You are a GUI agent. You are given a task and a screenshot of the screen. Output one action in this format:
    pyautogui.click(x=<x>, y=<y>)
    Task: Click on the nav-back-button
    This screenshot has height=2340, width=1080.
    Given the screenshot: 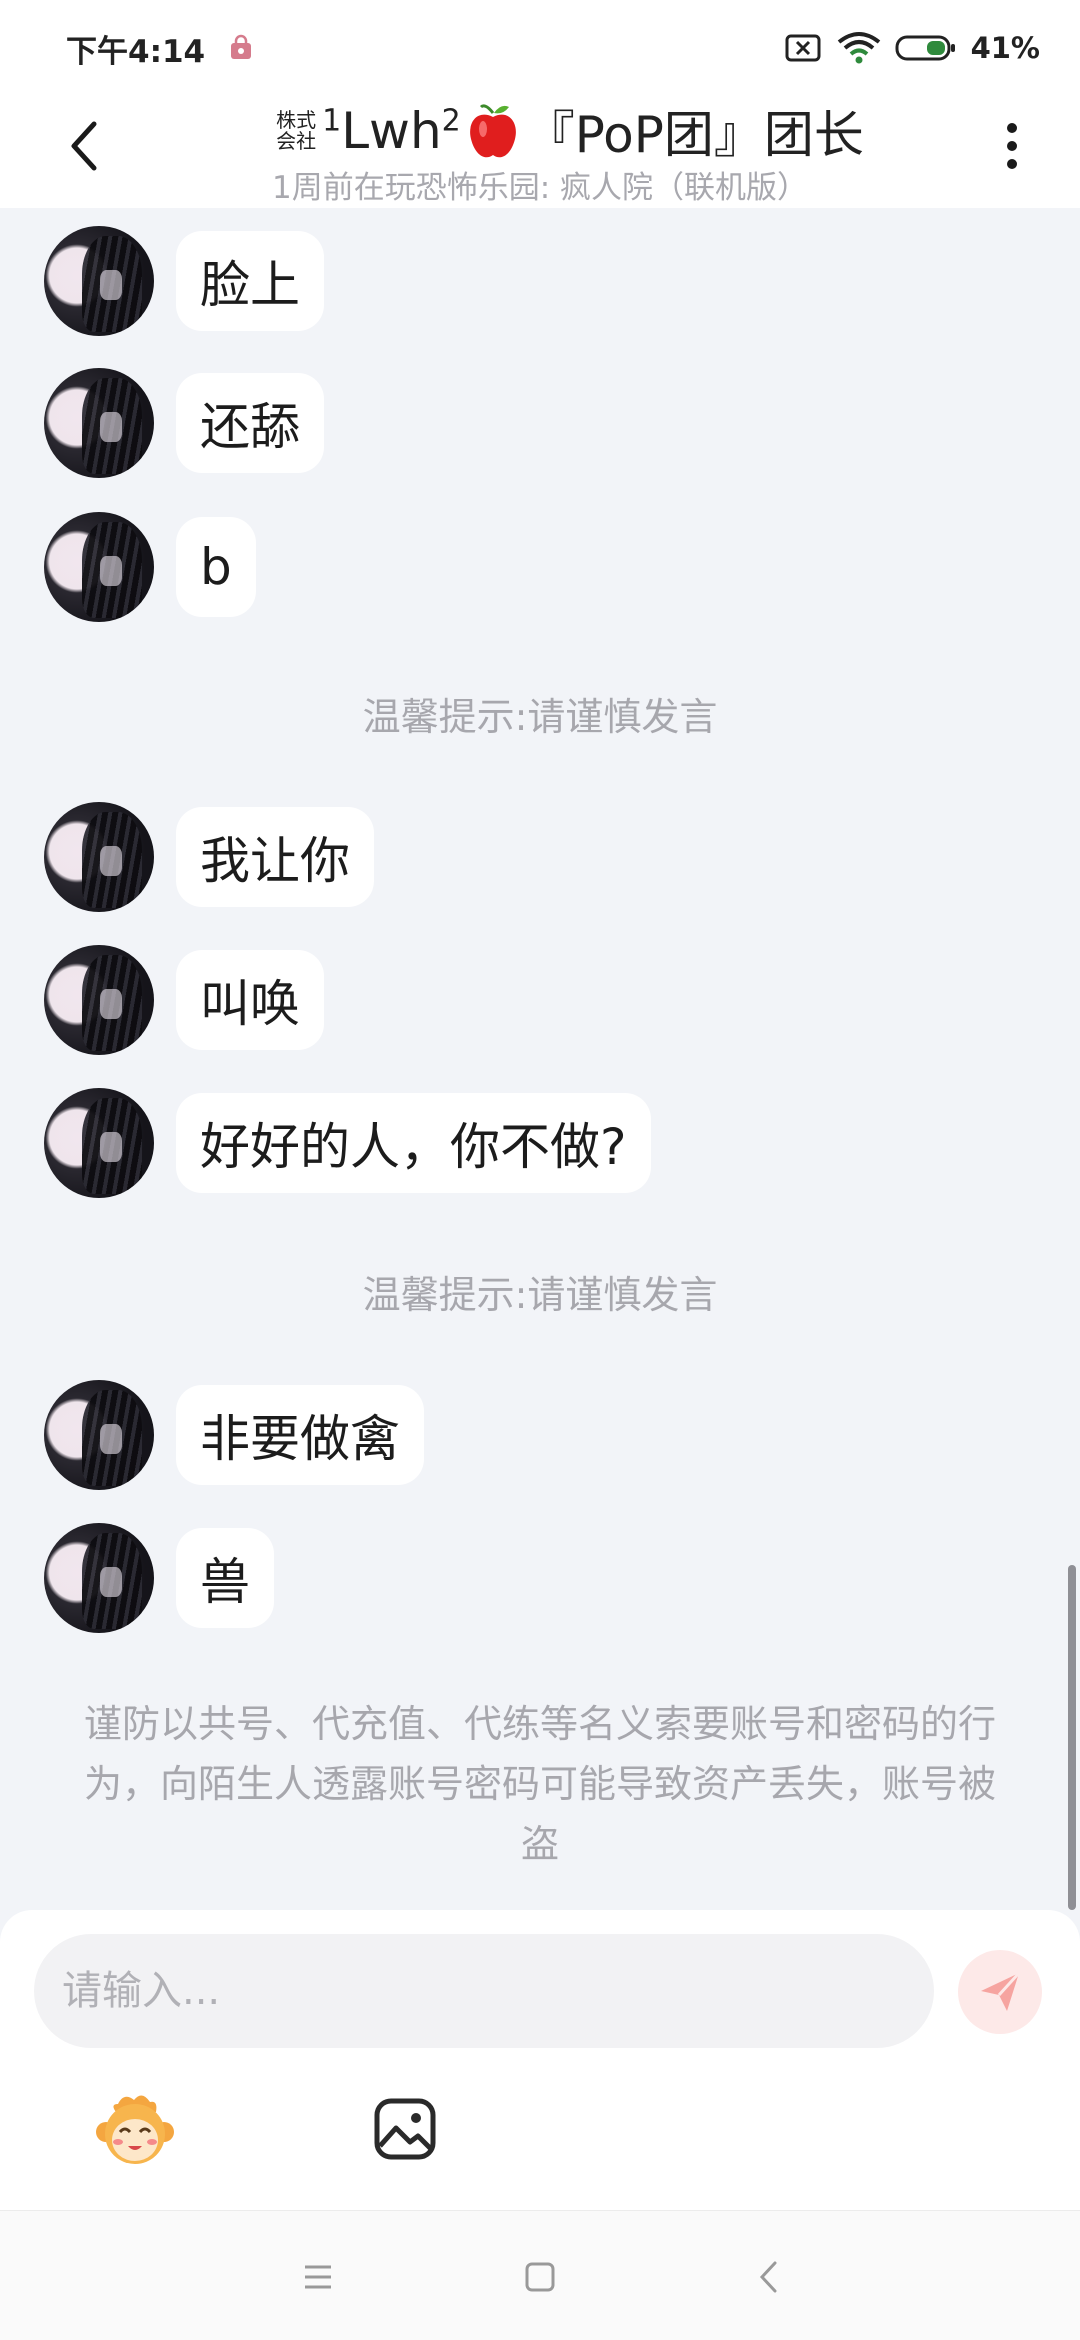 What is the action you would take?
    pyautogui.click(x=768, y=2277)
    